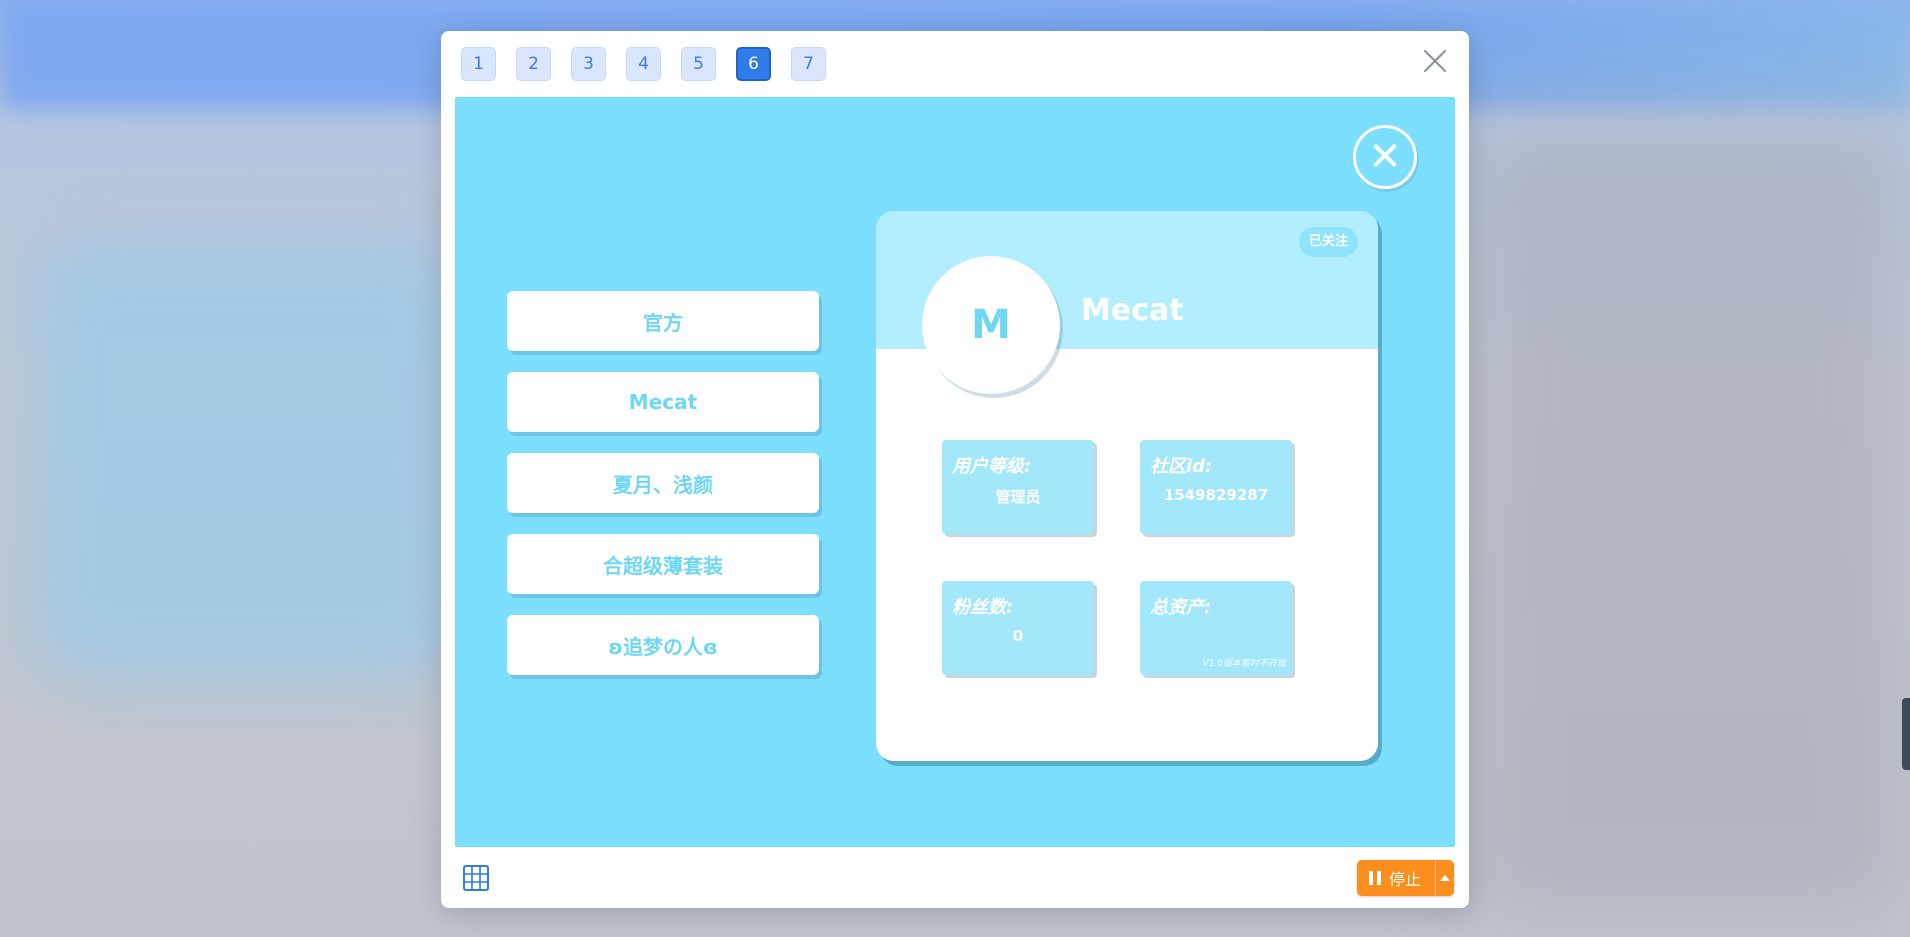 The image size is (1910, 937). Describe the element at coordinates (1132, 310) in the screenshot. I see `profile-username: Mecat` at that location.